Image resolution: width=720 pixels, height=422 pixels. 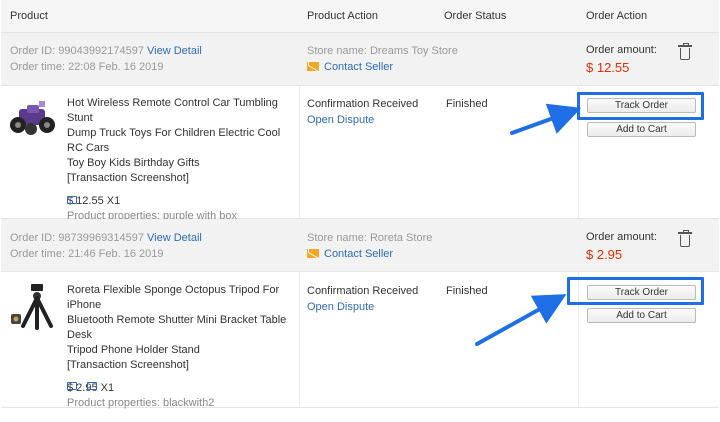 What do you see at coordinates (528, 224) in the screenshot?
I see `annotation-arrows` at bounding box center [528, 224].